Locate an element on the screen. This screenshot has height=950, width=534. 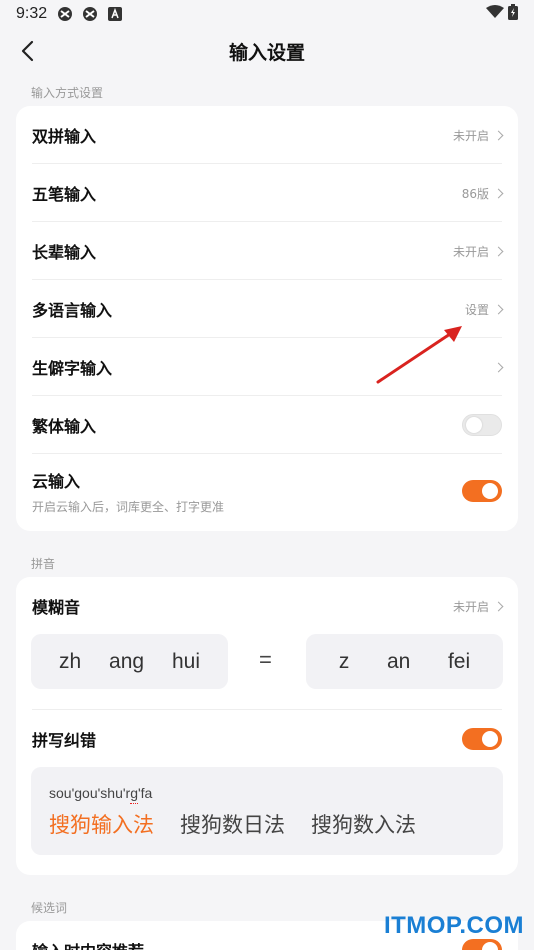
row-spell-correction: 拼写纠错 is located at coordinates (267, 739).